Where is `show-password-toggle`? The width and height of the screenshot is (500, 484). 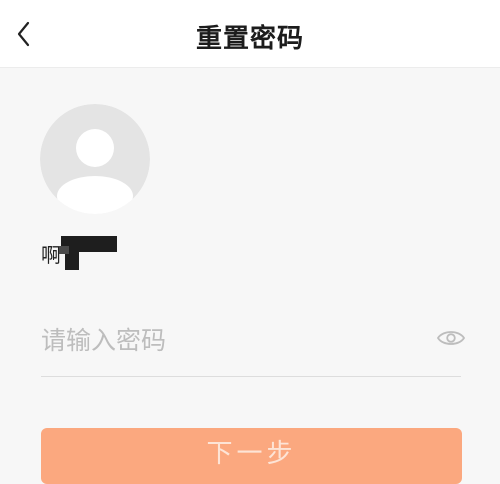 show-password-toggle is located at coordinates (451, 338).